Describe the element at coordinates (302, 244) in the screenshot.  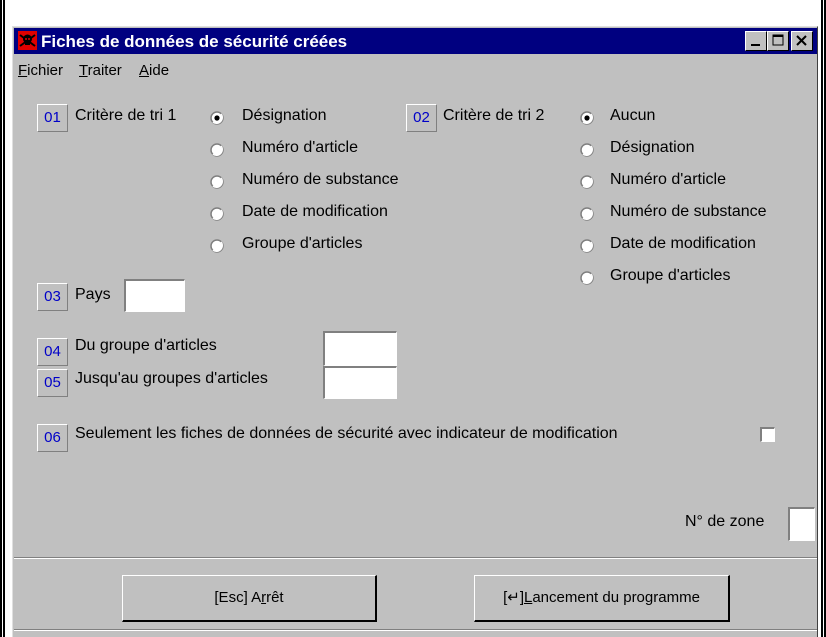
I see `sort1-option-label: Groupe d'articles` at that location.